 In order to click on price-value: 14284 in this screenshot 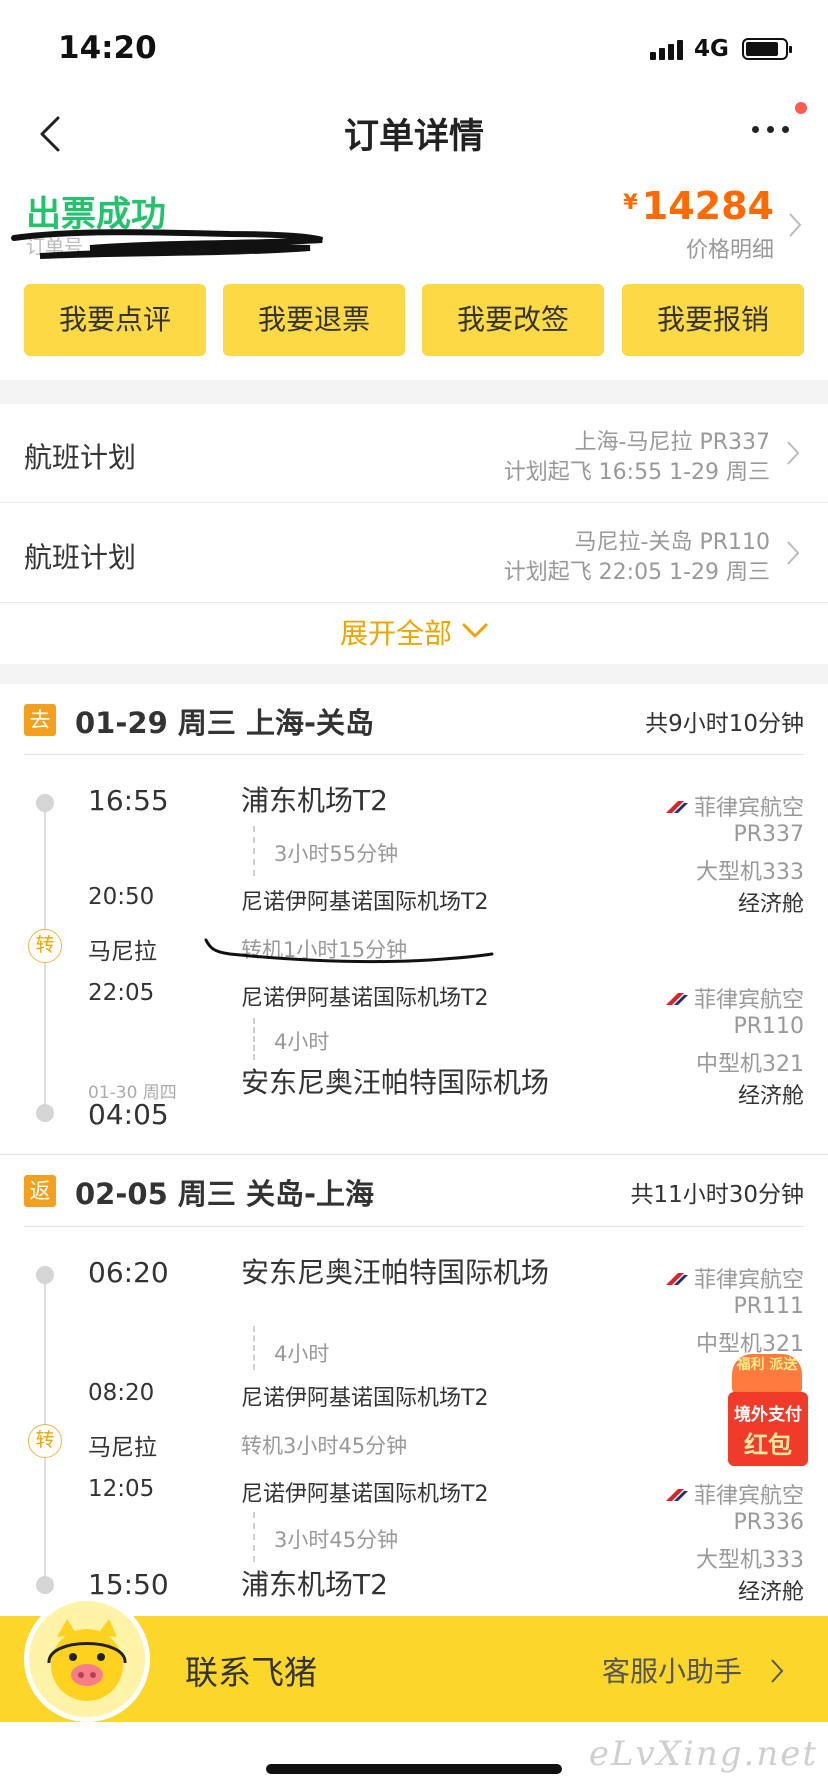, I will do `click(707, 206)`.